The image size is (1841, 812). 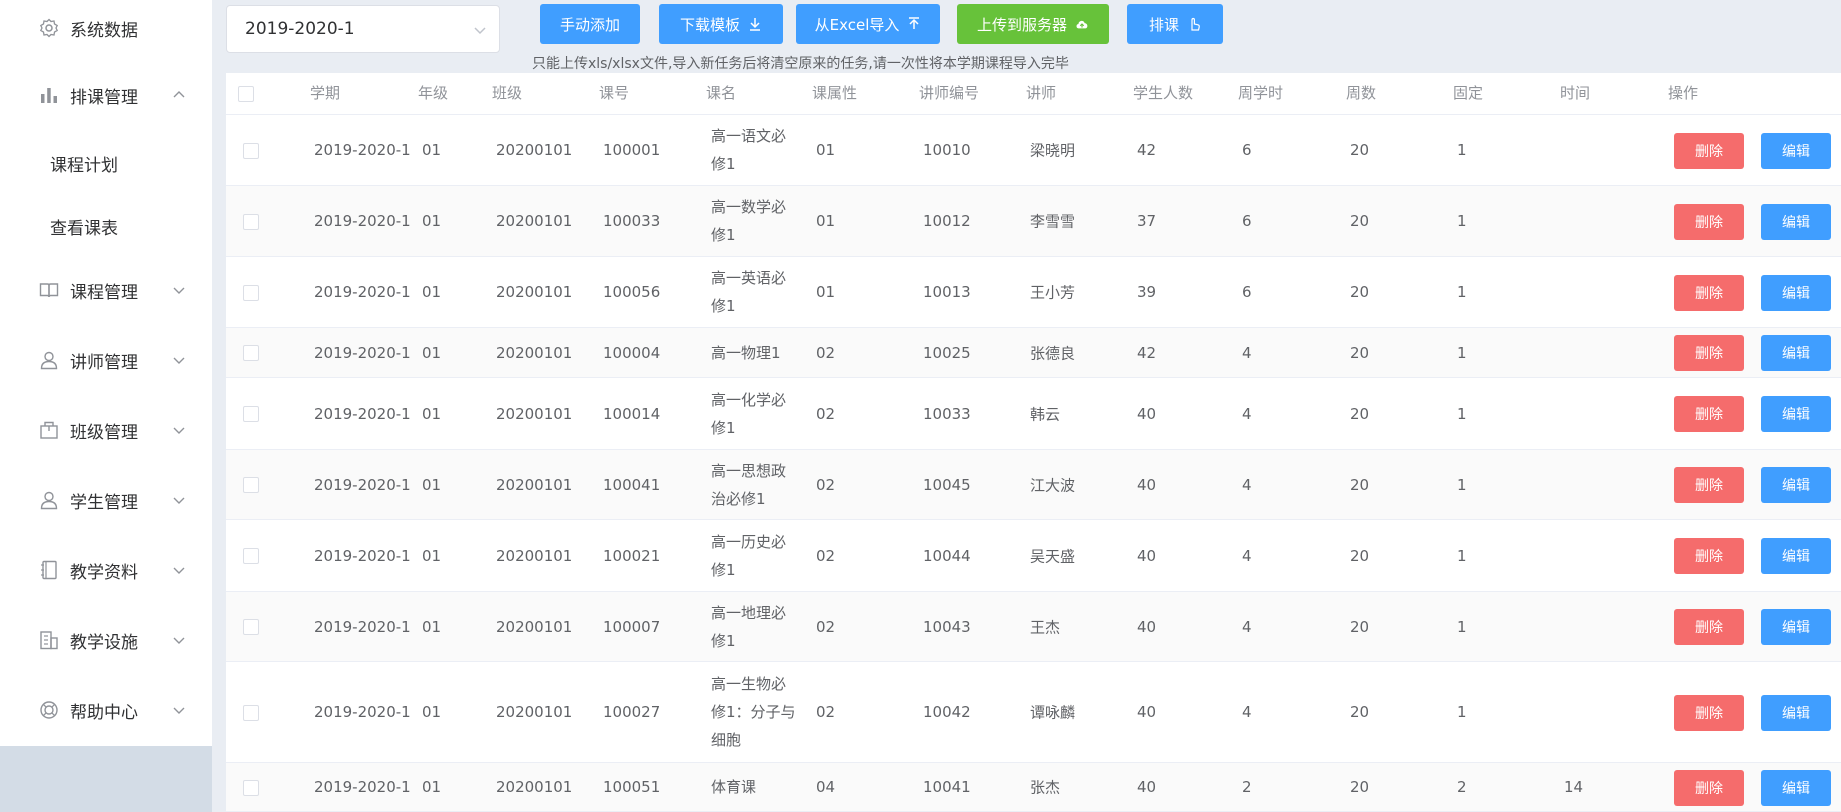 What do you see at coordinates (49, 290) in the screenshot?
I see `book-icon` at bounding box center [49, 290].